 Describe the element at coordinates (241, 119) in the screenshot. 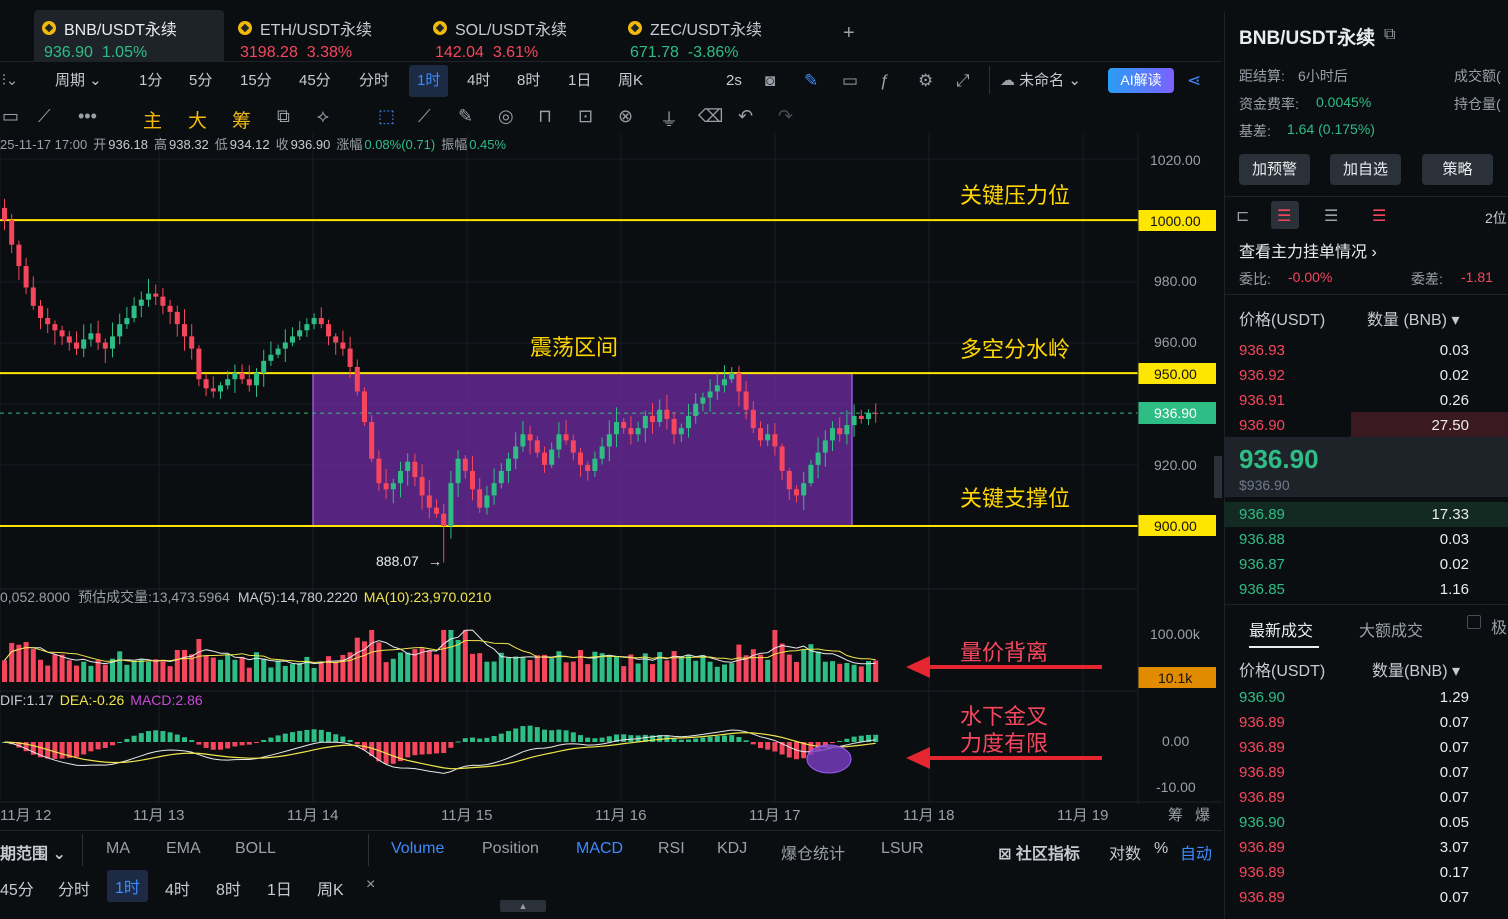

I see `chip-toggle: 筹` at that location.